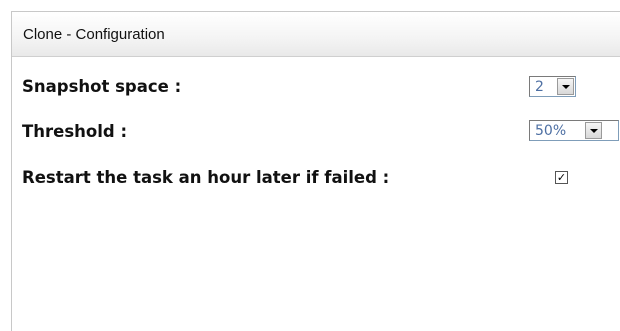 The width and height of the screenshot is (620, 331). I want to click on checkmark-icon: ✓, so click(561, 177).